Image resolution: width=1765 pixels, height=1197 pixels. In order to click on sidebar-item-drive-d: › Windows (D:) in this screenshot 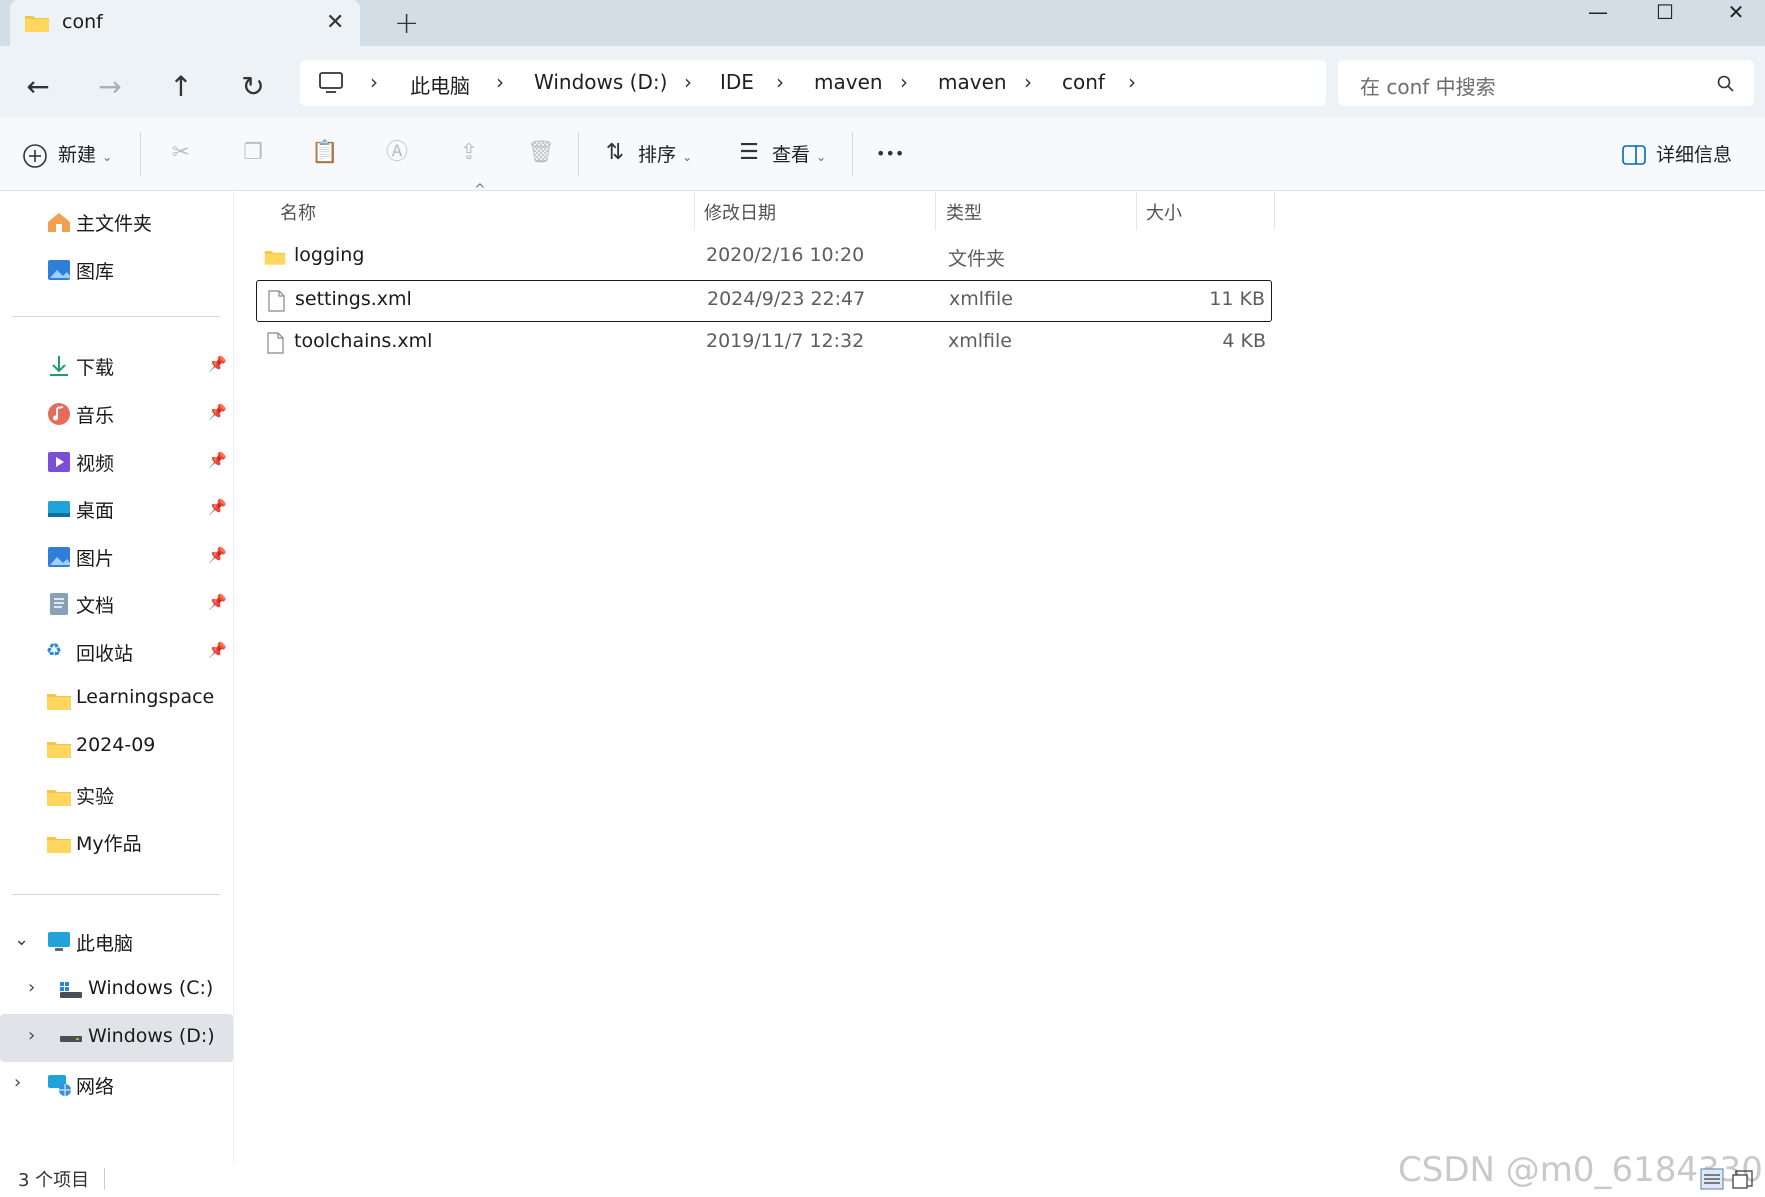, I will do `click(116, 1038)`.